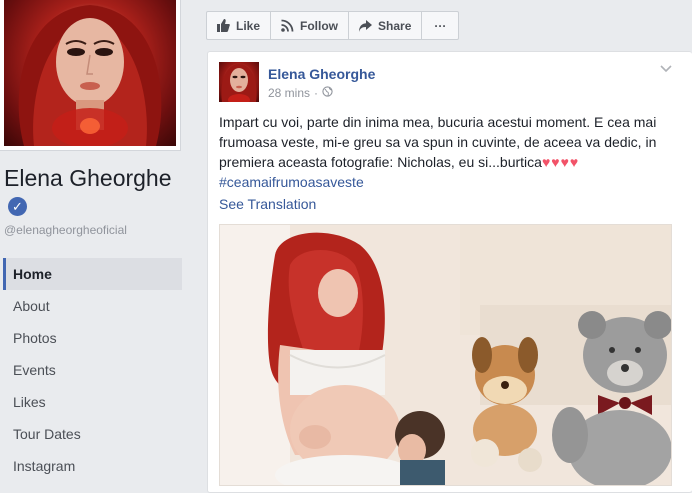 The image size is (692, 493). Describe the element at coordinates (90, 73) in the screenshot. I see `profile-picture` at that location.